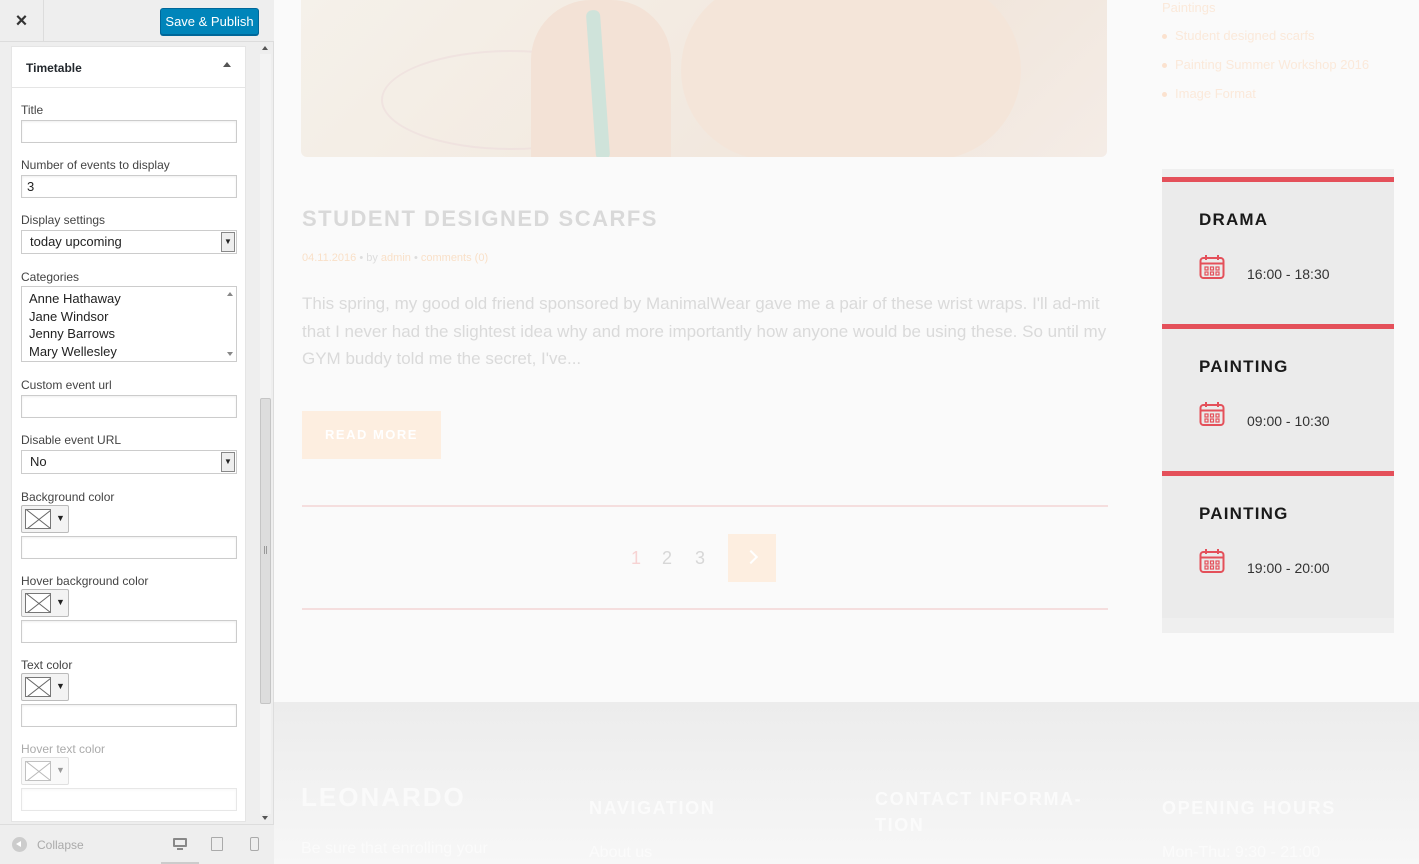 This screenshot has width=1419, height=864. I want to click on post-date: 04.11.2016, so click(329, 258).